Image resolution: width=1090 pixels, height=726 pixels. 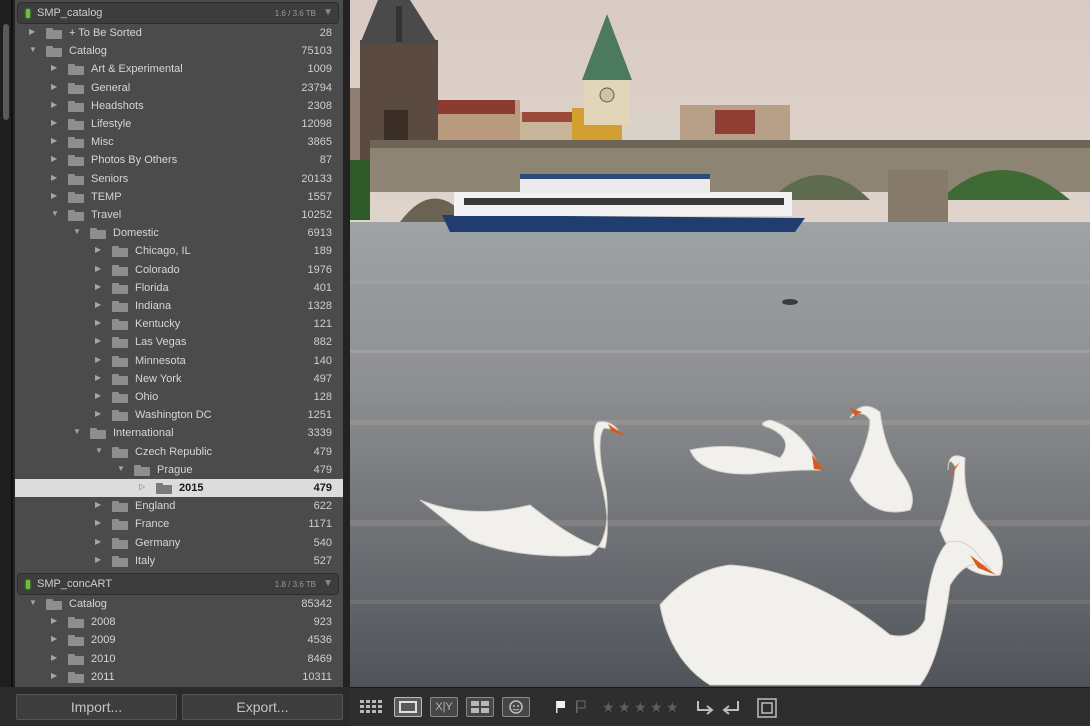 I want to click on crop-overlay-button, so click(x=767, y=707).